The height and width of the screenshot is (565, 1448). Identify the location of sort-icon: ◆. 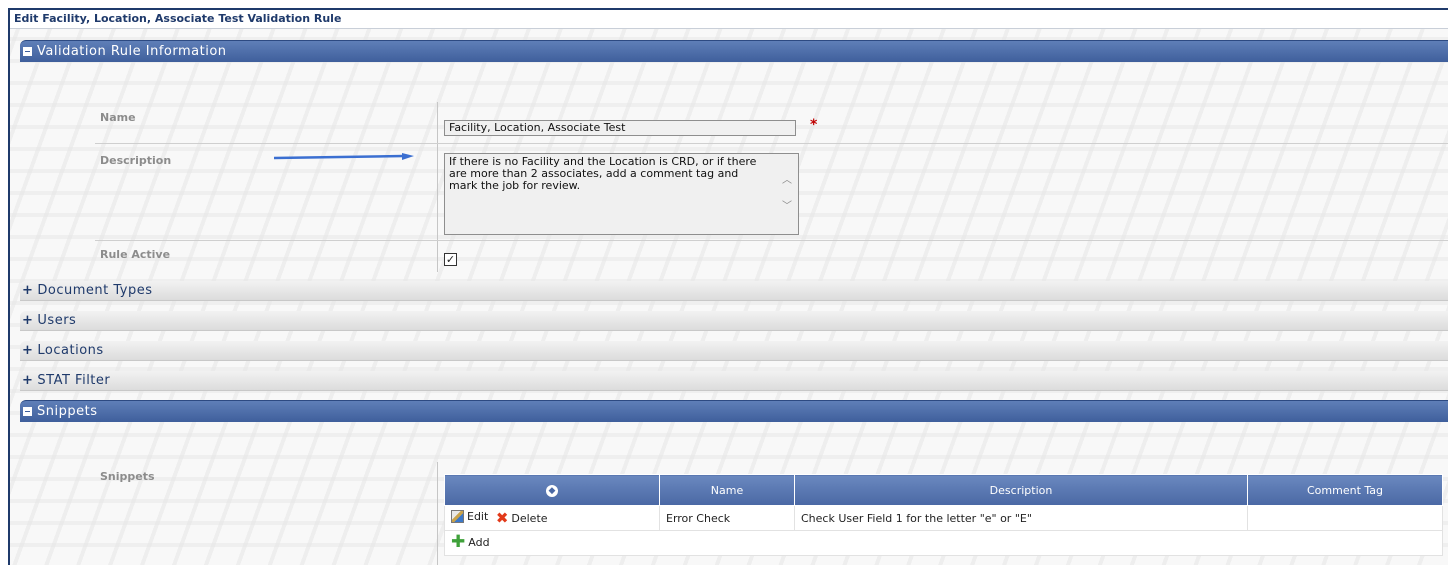
(552, 491).